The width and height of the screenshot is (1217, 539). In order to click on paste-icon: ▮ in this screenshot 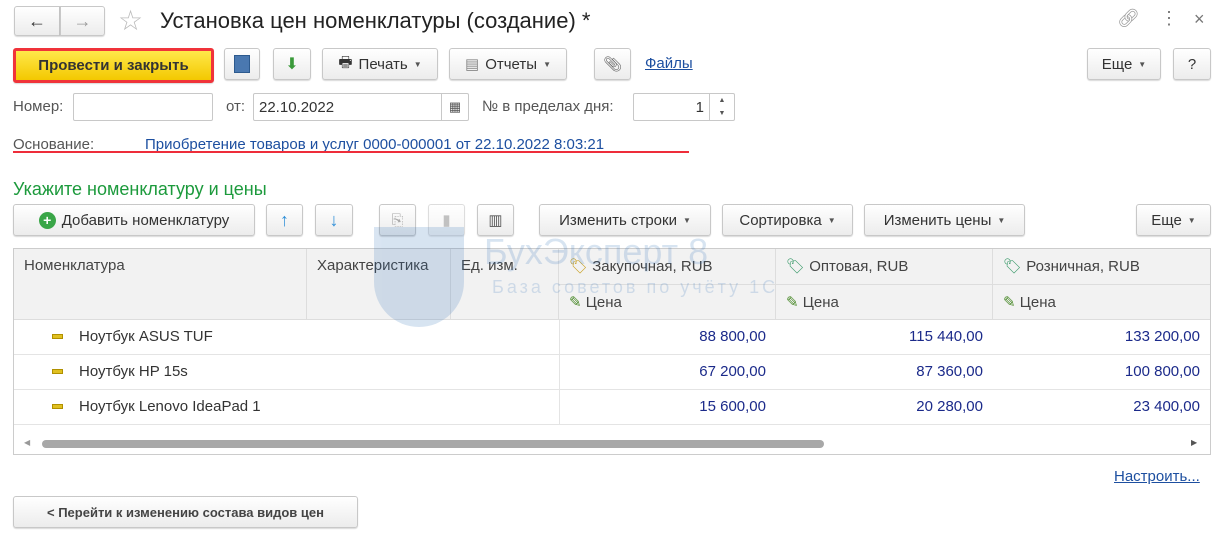, I will do `click(446, 220)`.